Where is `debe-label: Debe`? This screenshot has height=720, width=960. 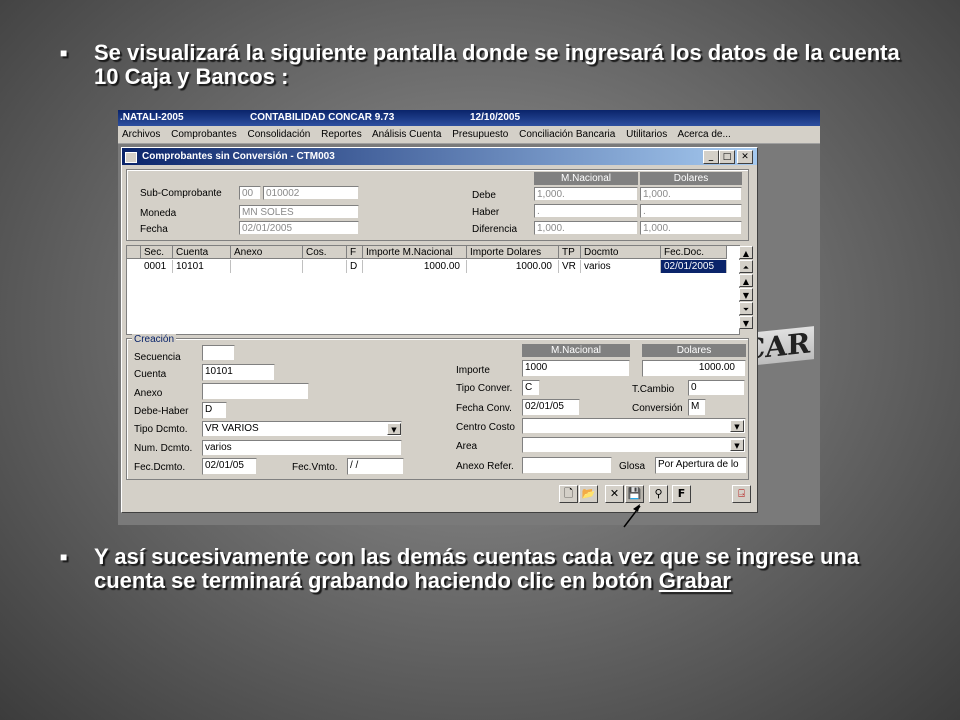
debe-label: Debe is located at coordinates (484, 195).